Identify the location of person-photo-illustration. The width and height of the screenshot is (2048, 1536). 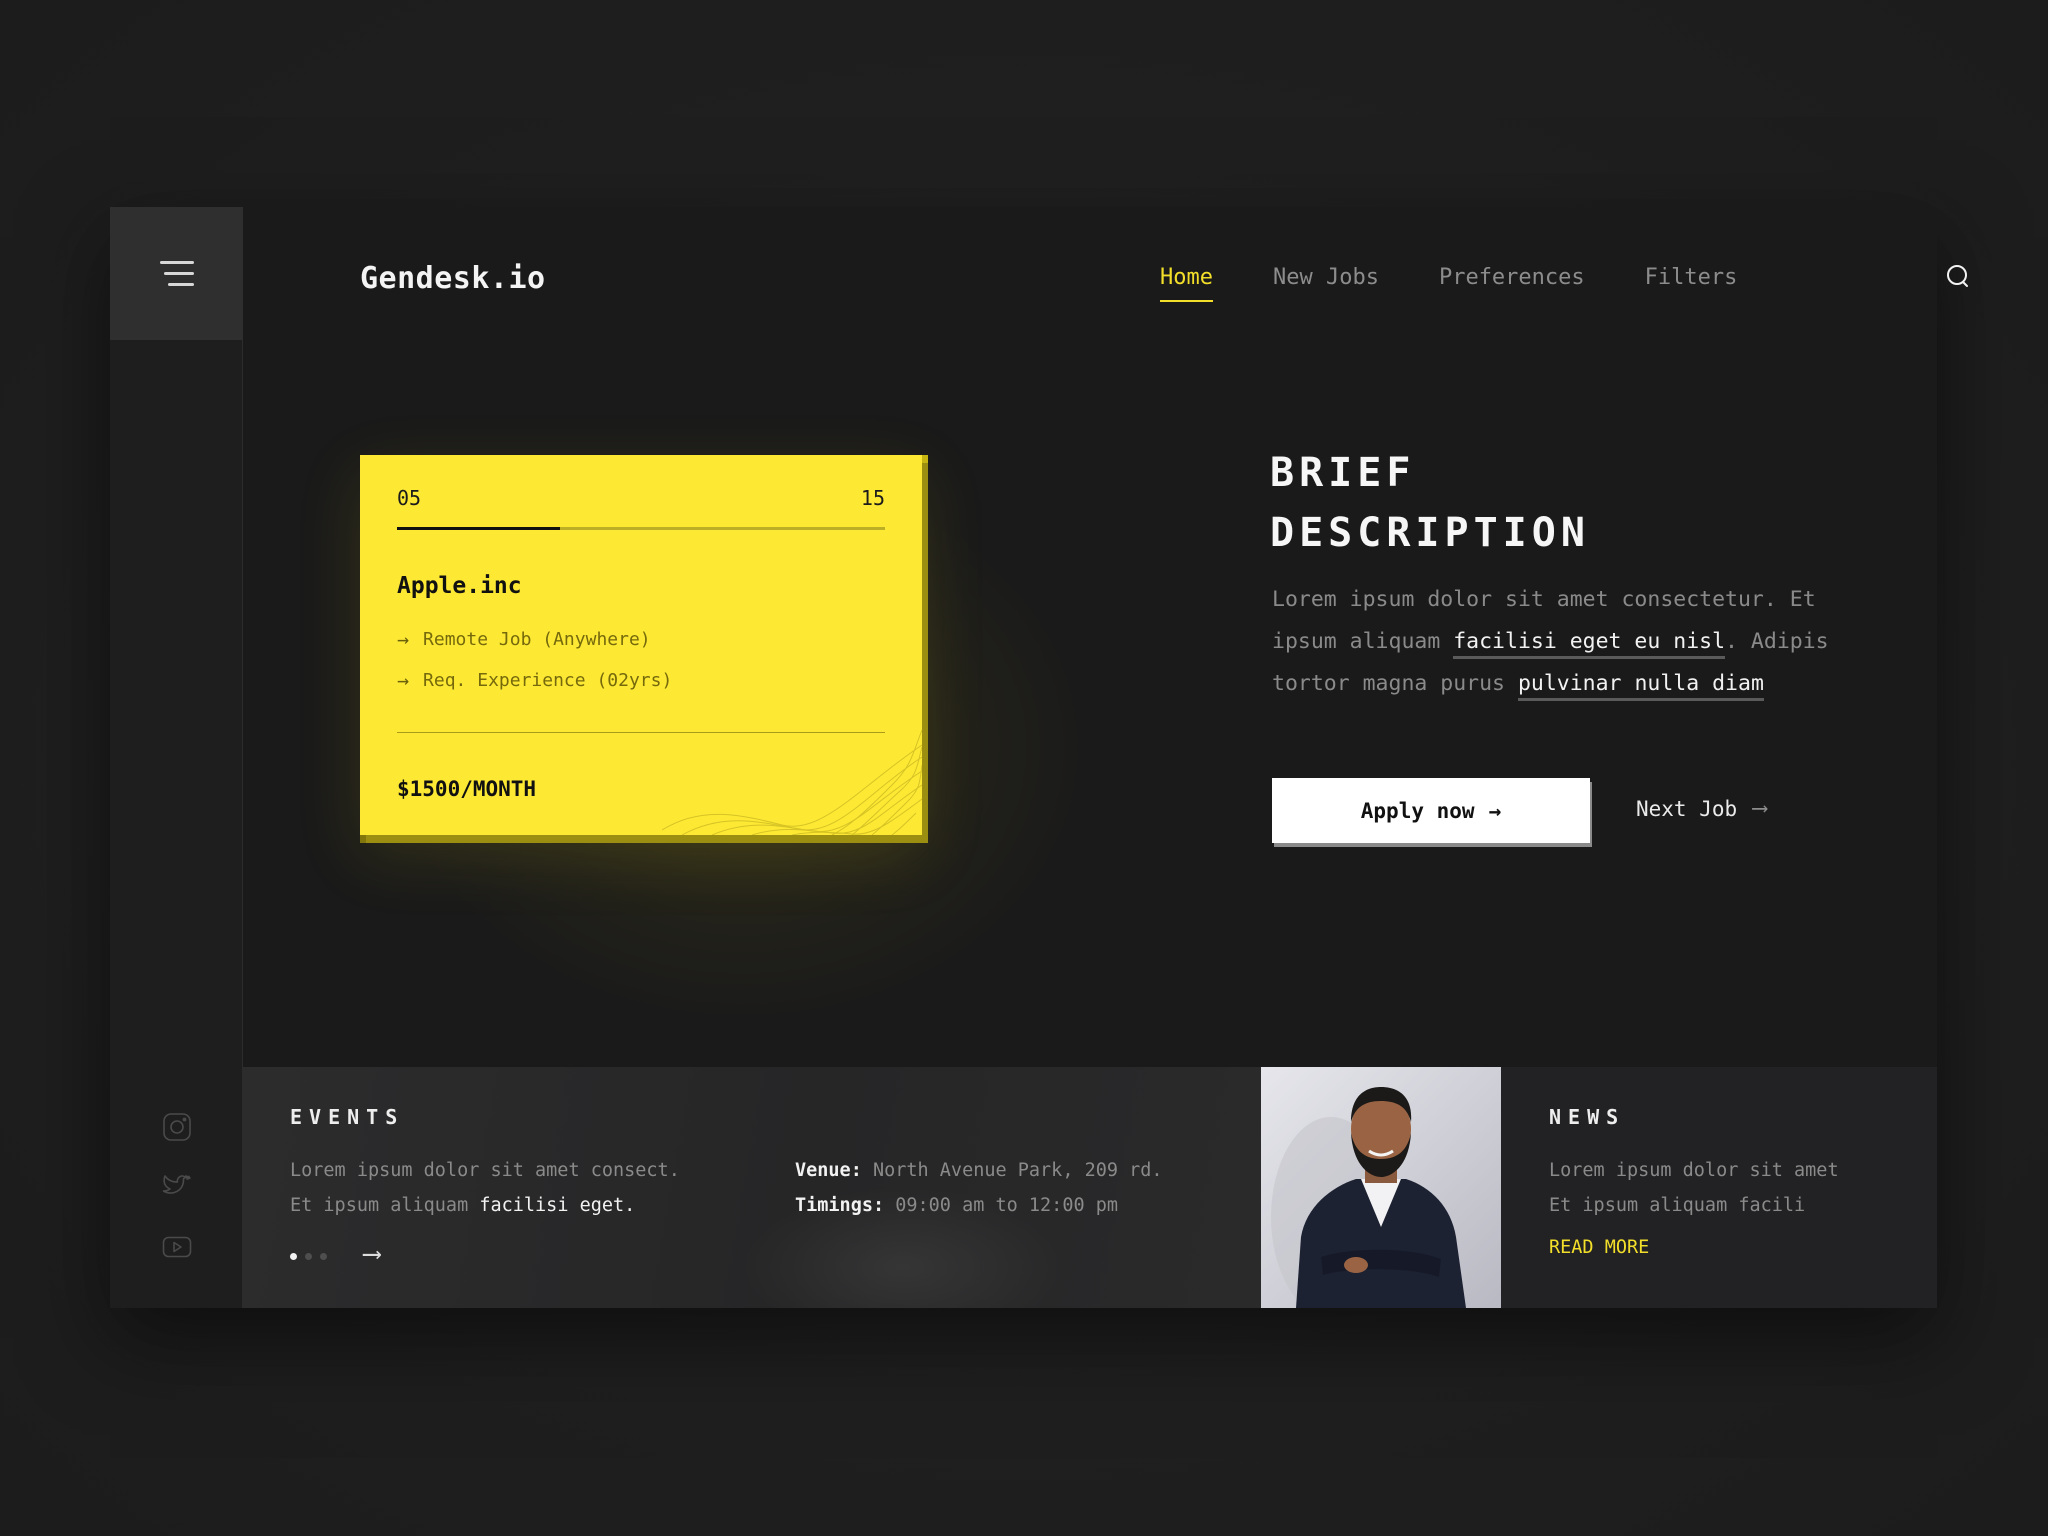
(1381, 1187).